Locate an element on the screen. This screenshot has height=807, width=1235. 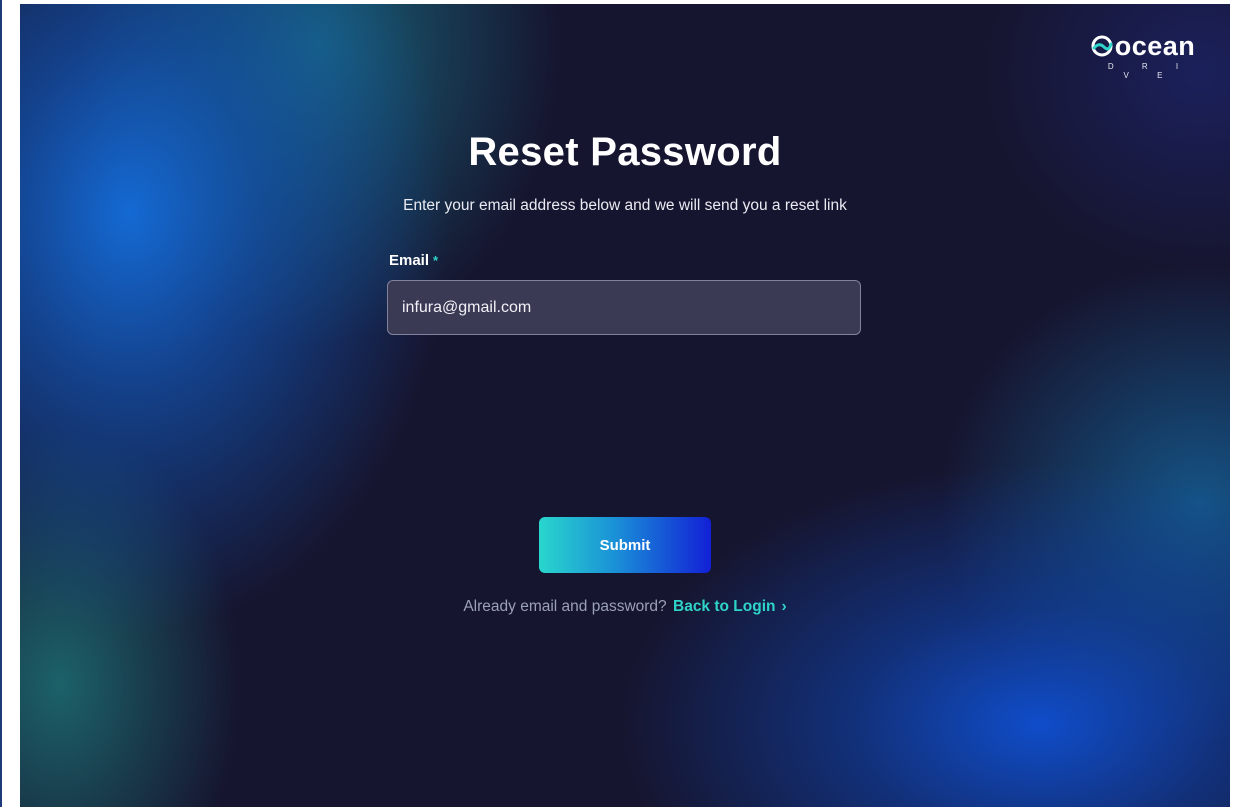
required-asterisk: * is located at coordinates (436, 260).